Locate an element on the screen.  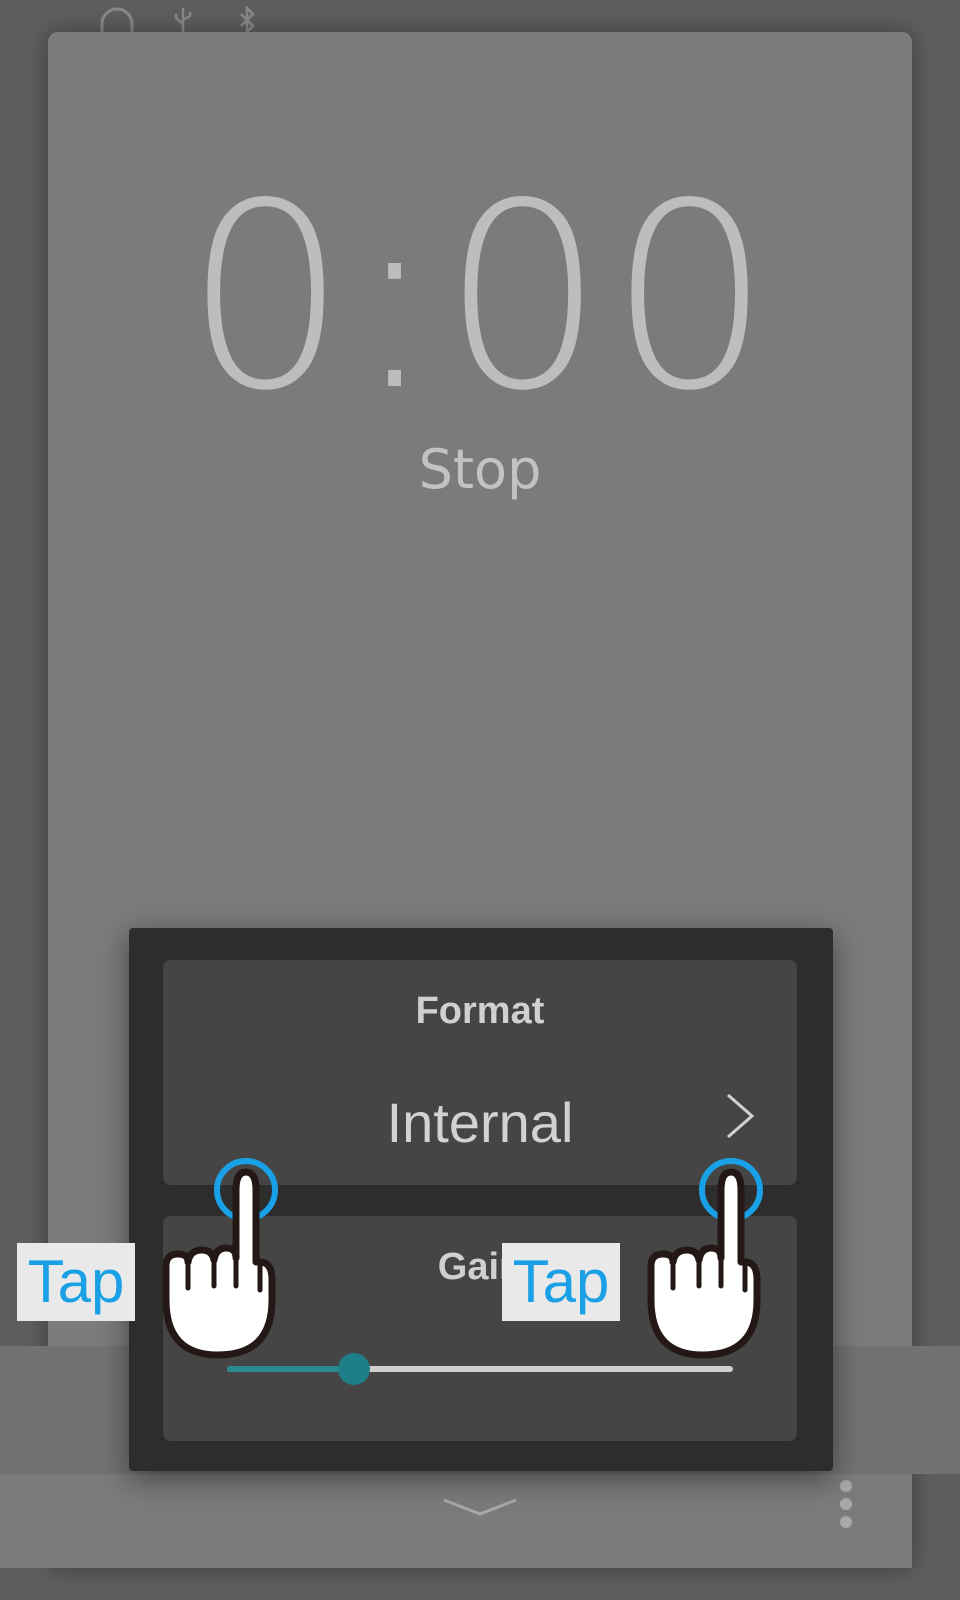
tap-label-left: Tap is located at coordinates (76, 1282).